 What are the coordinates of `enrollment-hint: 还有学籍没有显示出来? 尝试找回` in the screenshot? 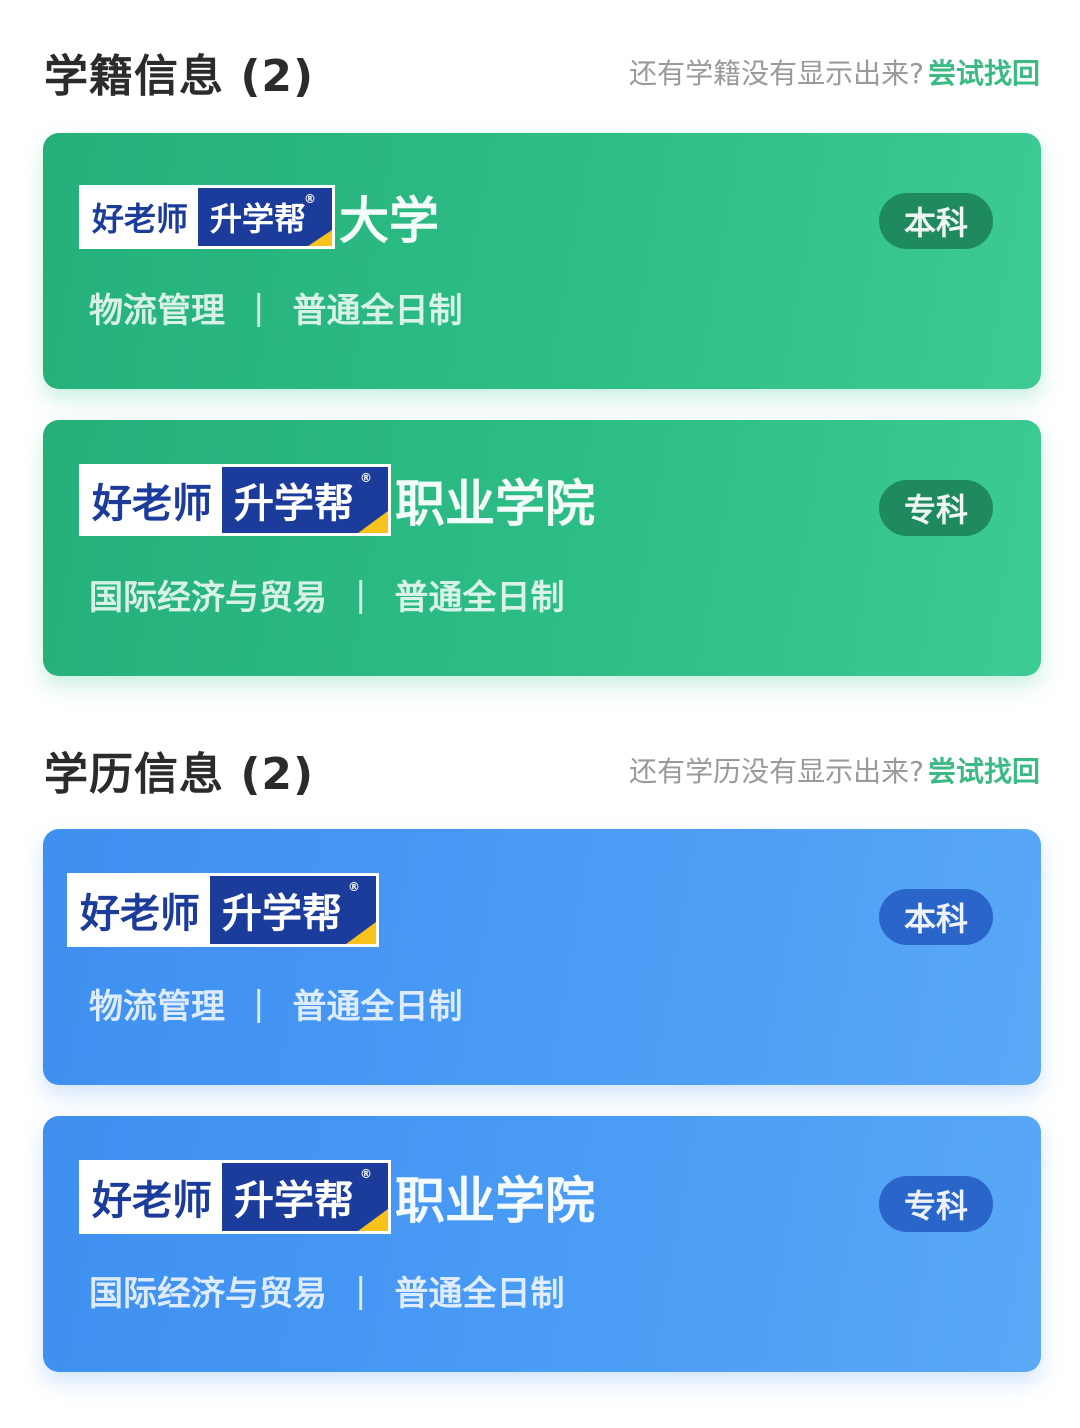 It's located at (834, 72).